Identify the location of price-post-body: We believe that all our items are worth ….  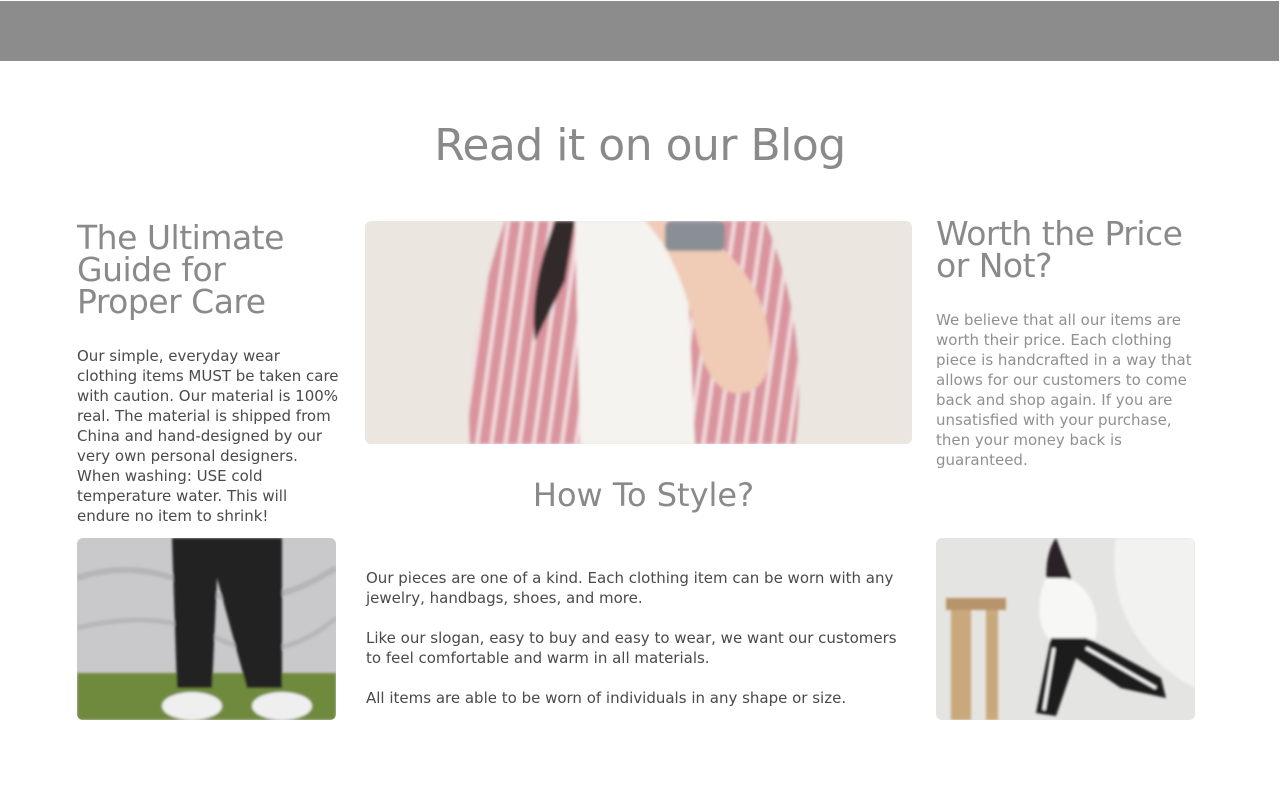
(1064, 390).